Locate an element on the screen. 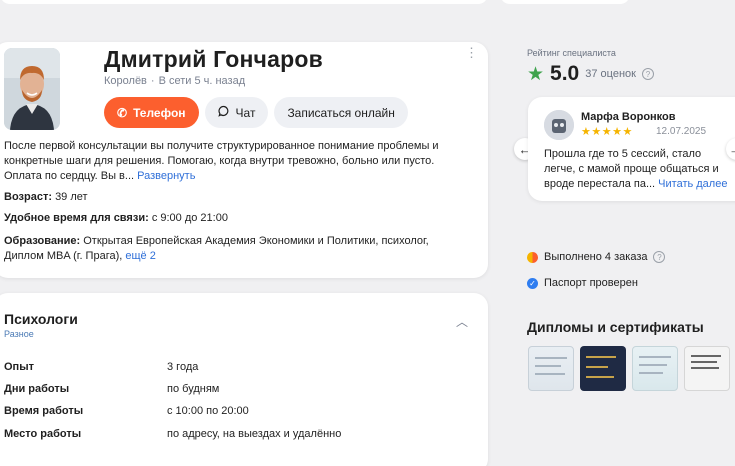 The image size is (735, 466). read-more-link: Читать далее is located at coordinates (692, 184).